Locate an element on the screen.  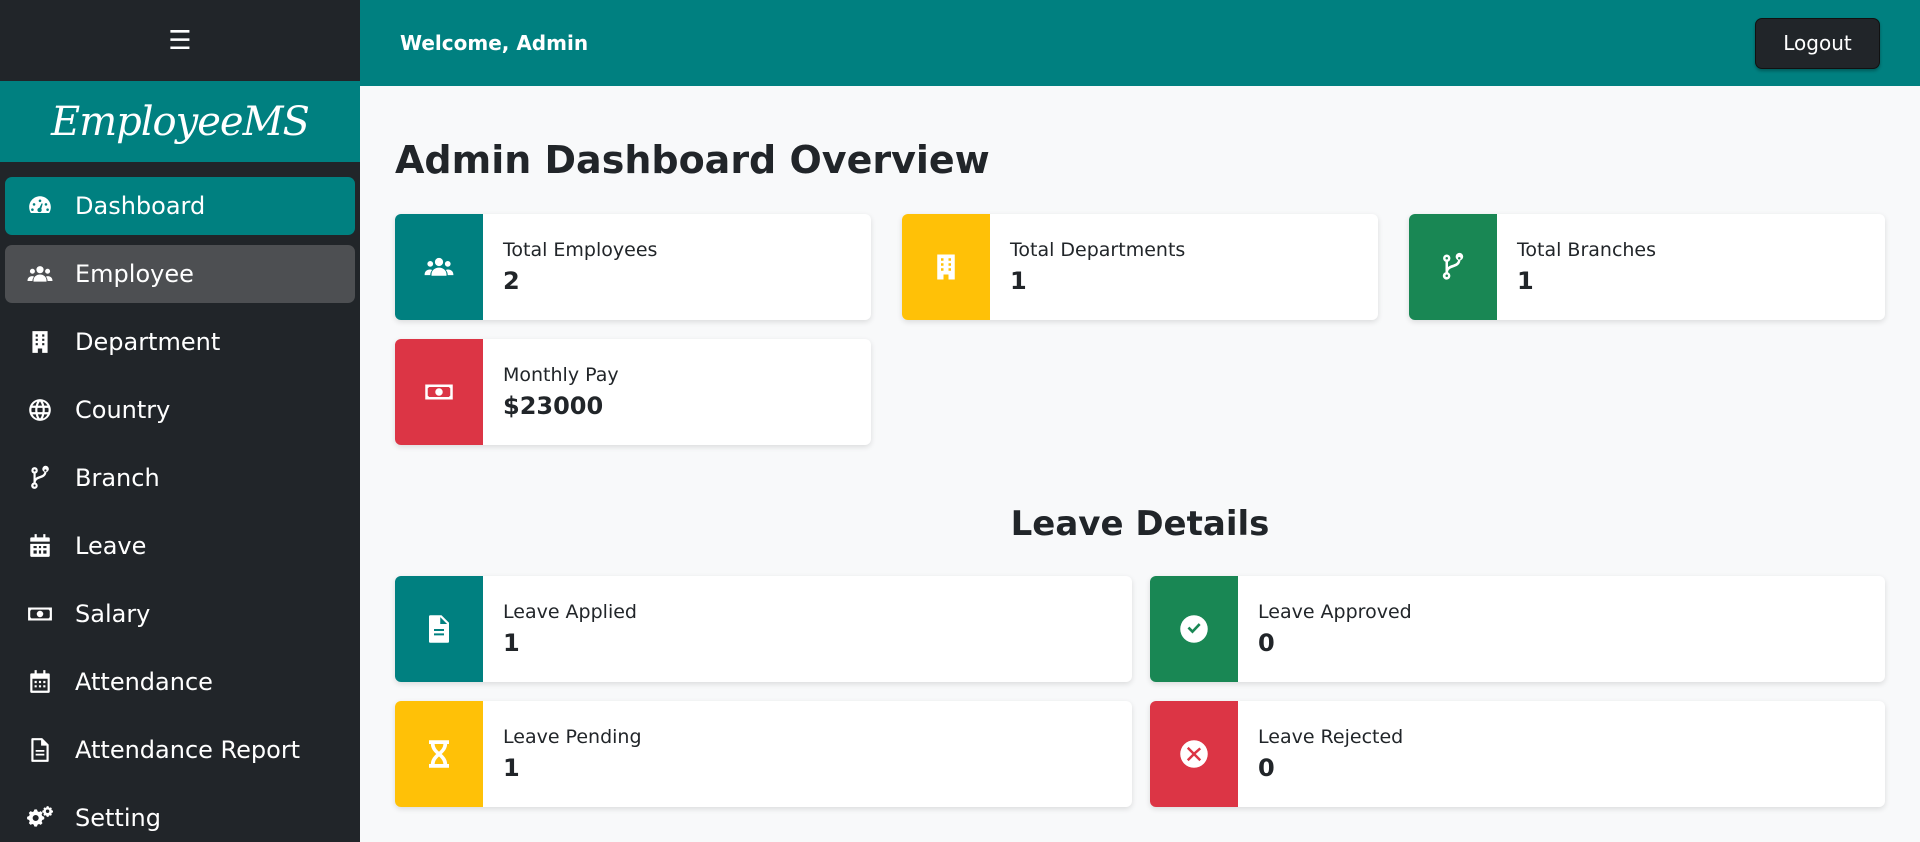
leave-label: Leave Applied is located at coordinates (570, 612).